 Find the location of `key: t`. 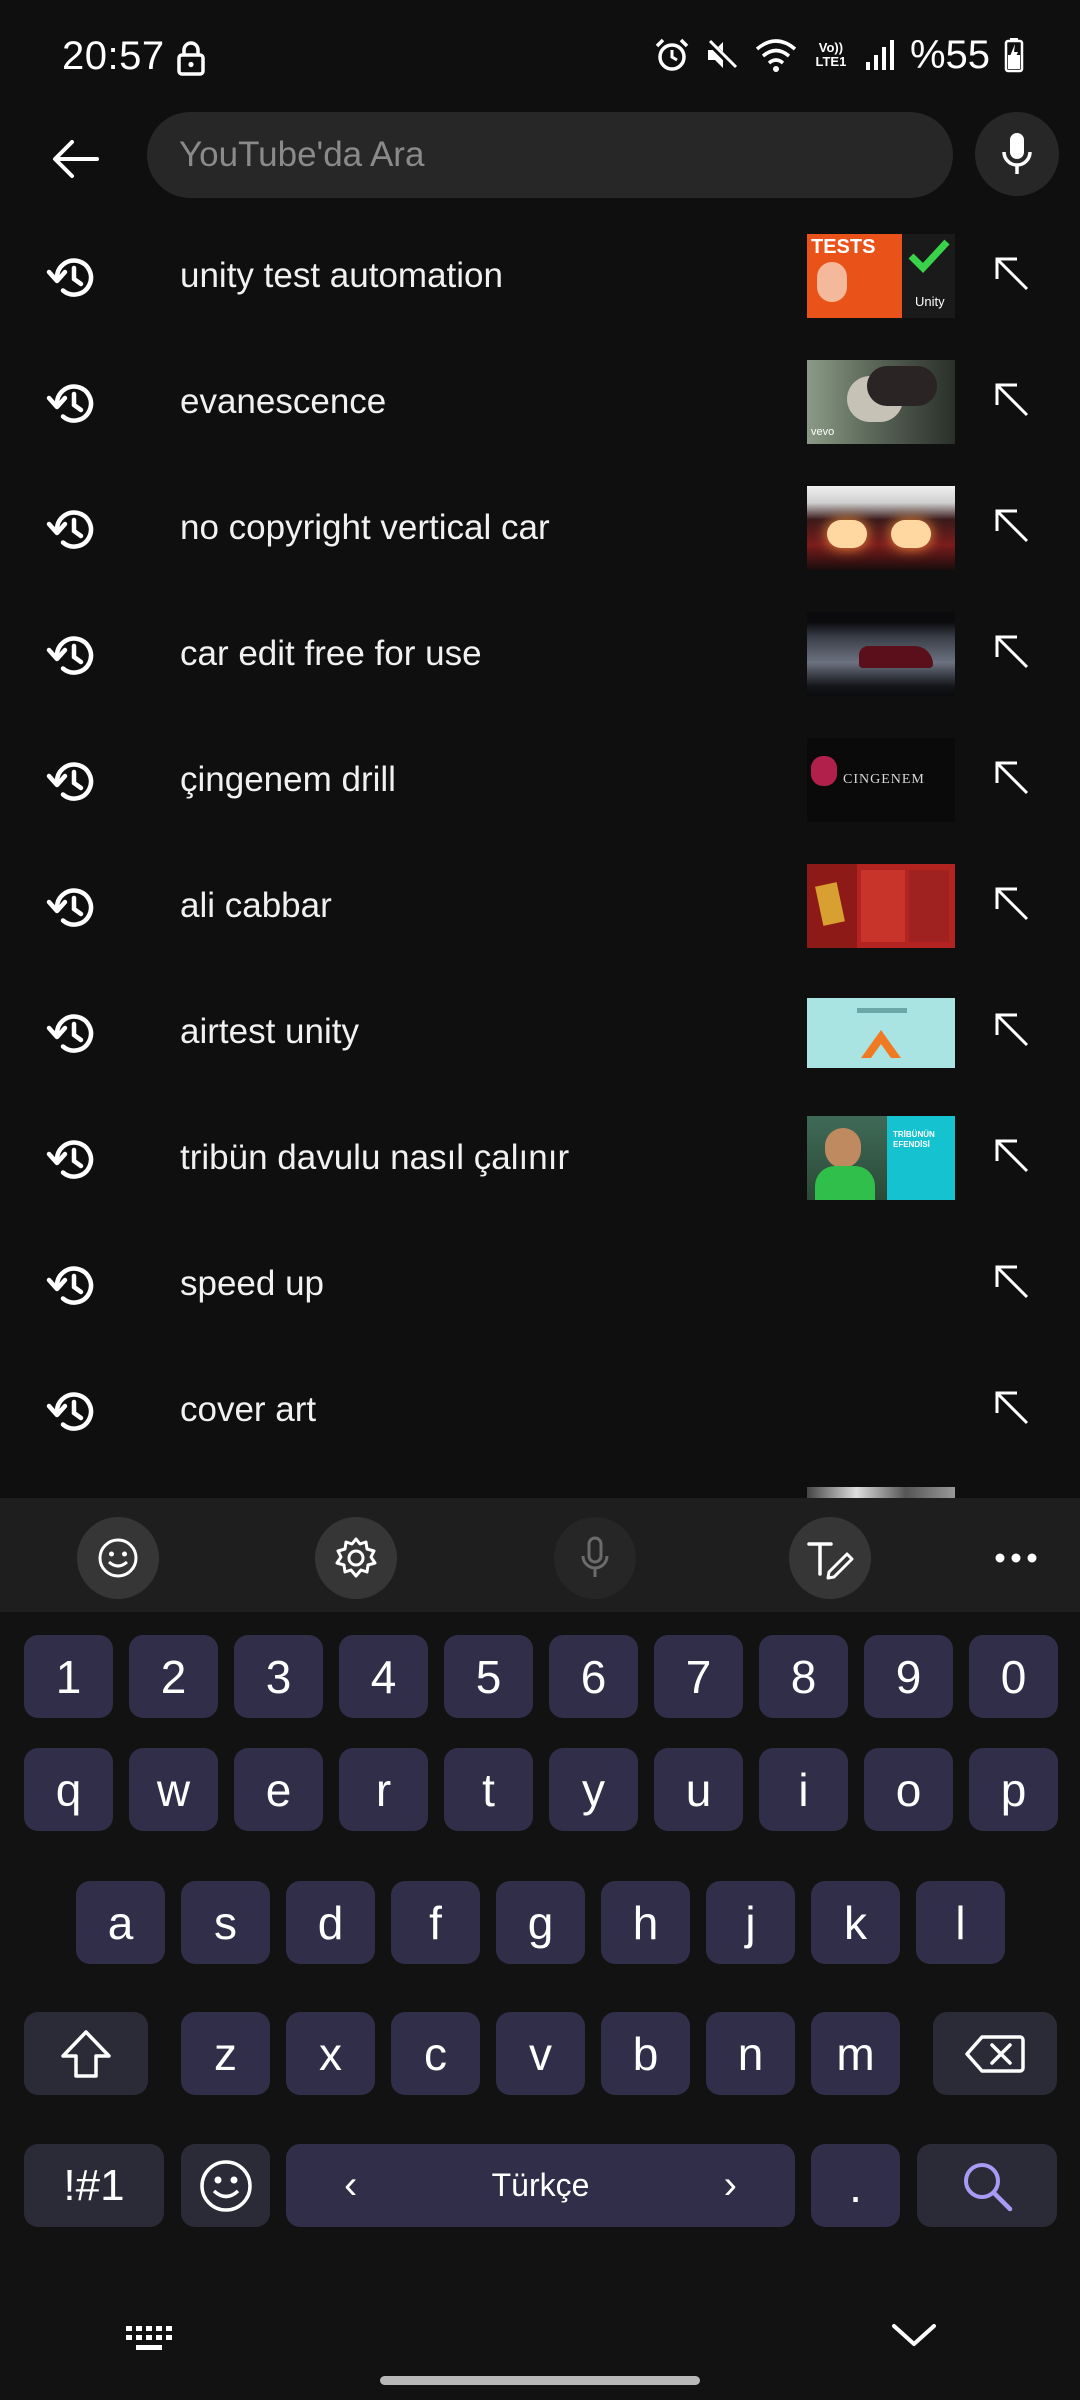

key: t is located at coordinates (488, 1789).